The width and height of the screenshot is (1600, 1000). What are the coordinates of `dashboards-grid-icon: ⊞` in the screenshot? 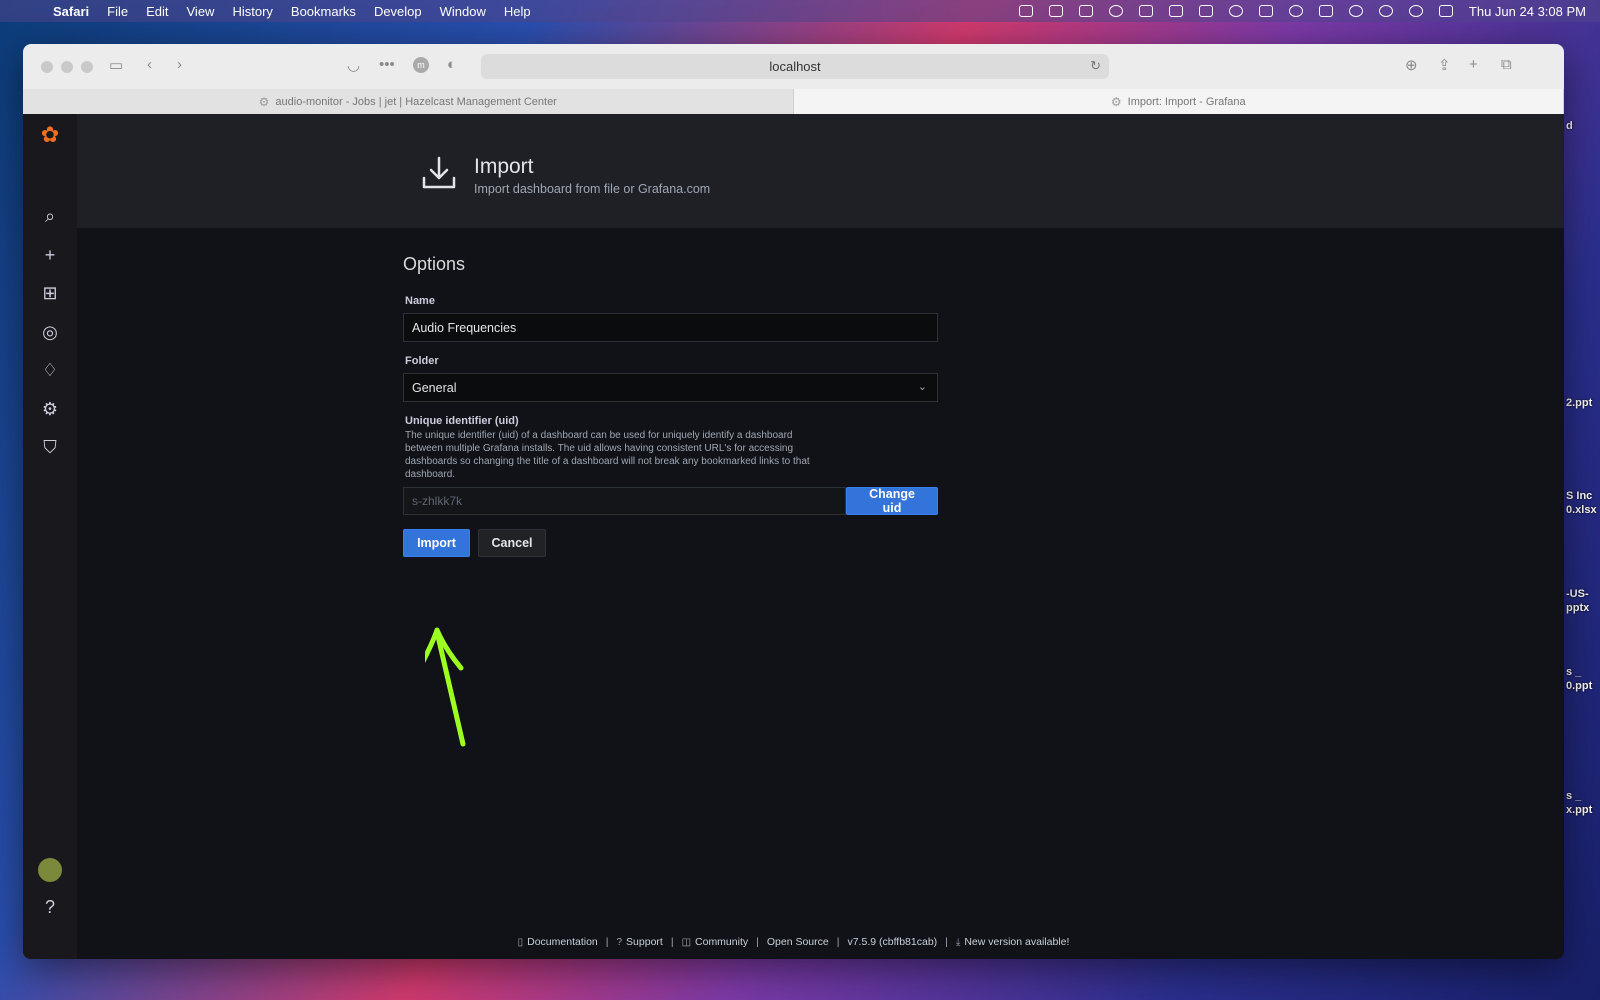 It's located at (50, 293).